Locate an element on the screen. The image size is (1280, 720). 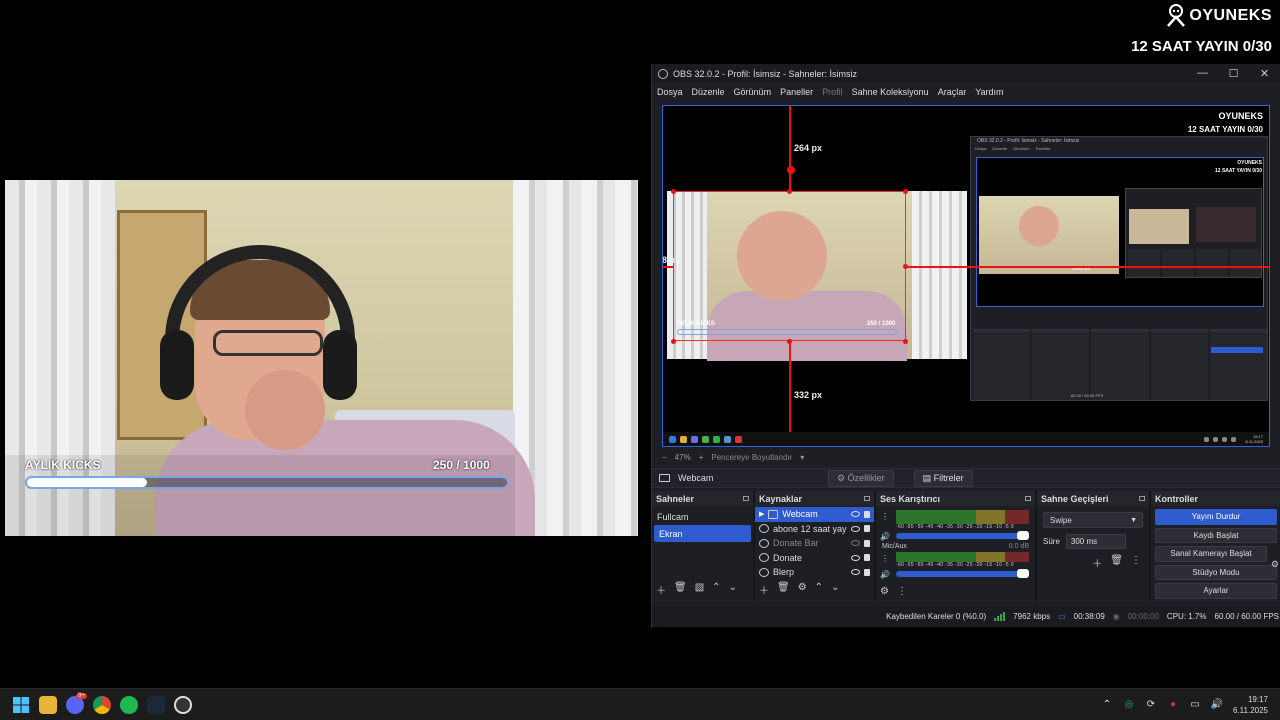
transitions-header: Sahne Geçişleri is located at coordinates (1075, 498).